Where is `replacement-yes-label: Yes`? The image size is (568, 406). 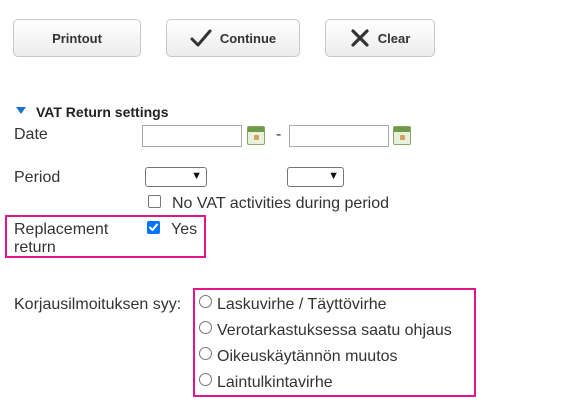
replacement-yes-label: Yes is located at coordinates (184, 229).